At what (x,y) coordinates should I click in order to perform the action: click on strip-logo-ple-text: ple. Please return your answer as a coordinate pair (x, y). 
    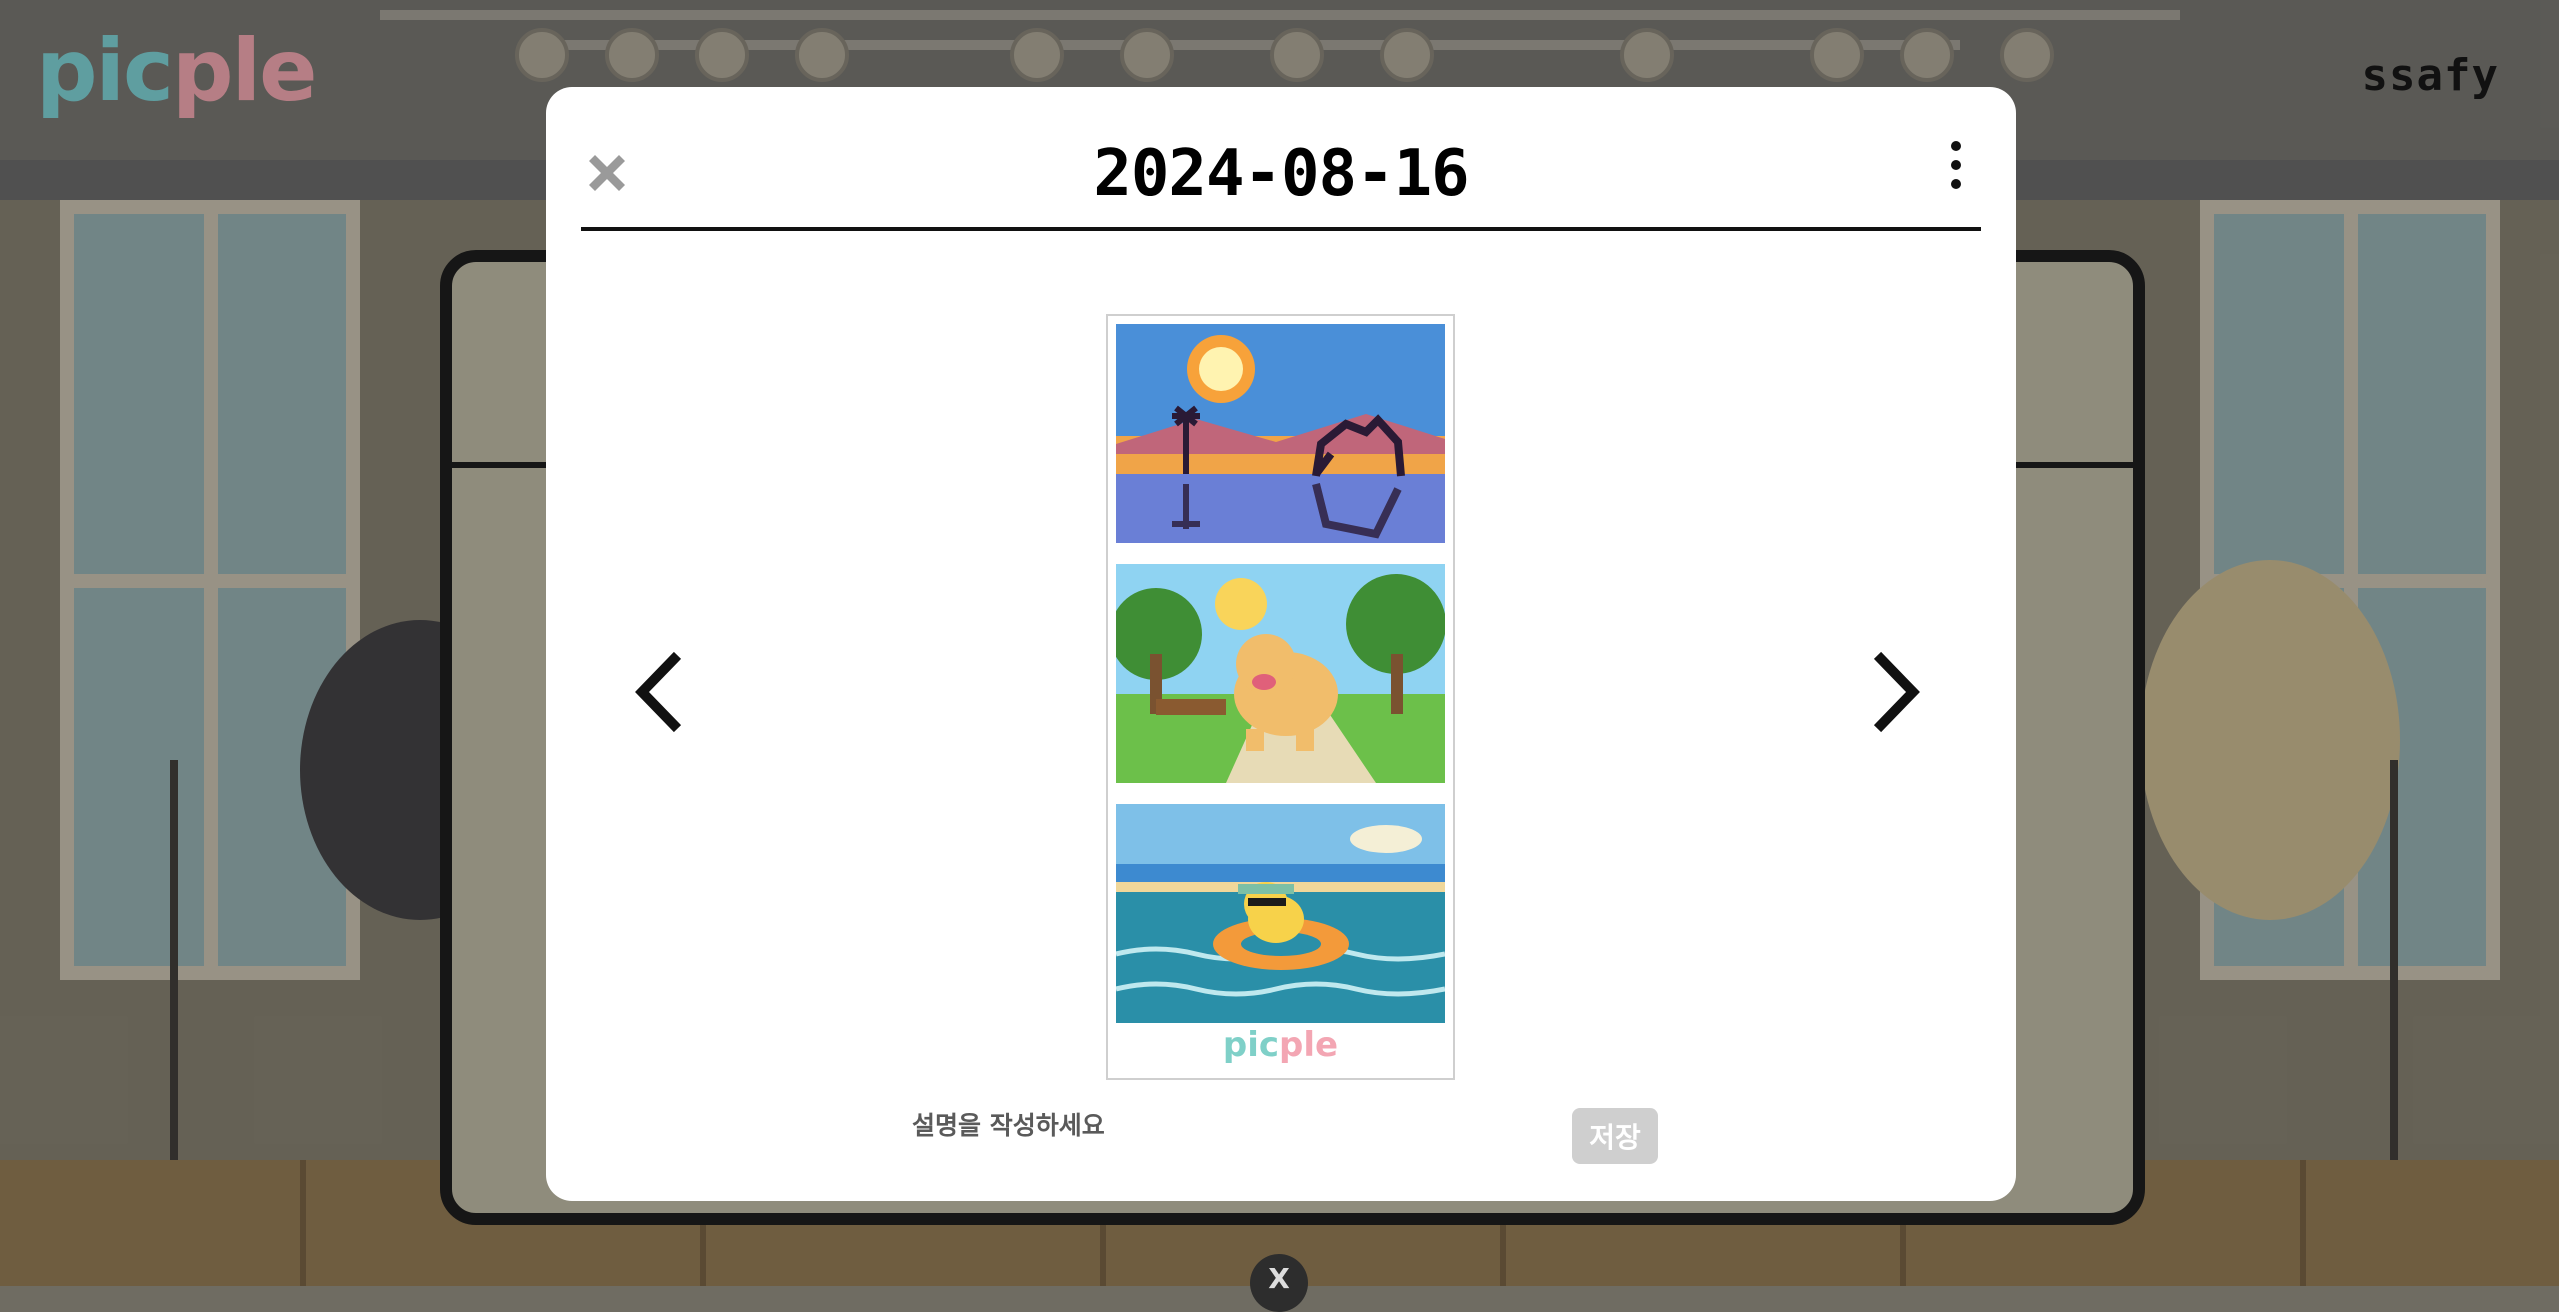
    Looking at the image, I should click on (1309, 1045).